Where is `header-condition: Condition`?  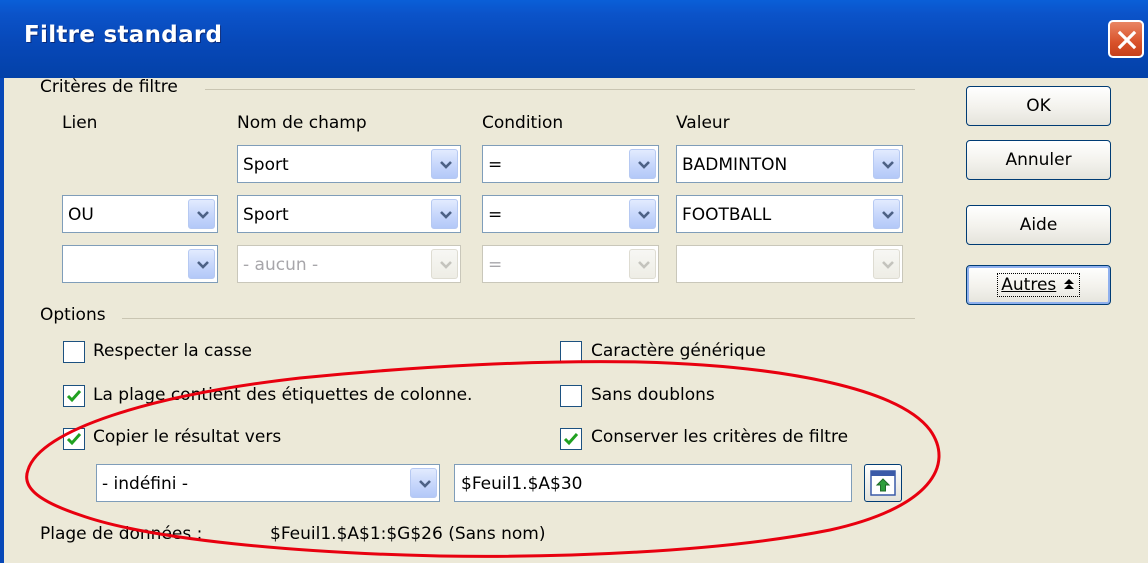 header-condition: Condition is located at coordinates (523, 123).